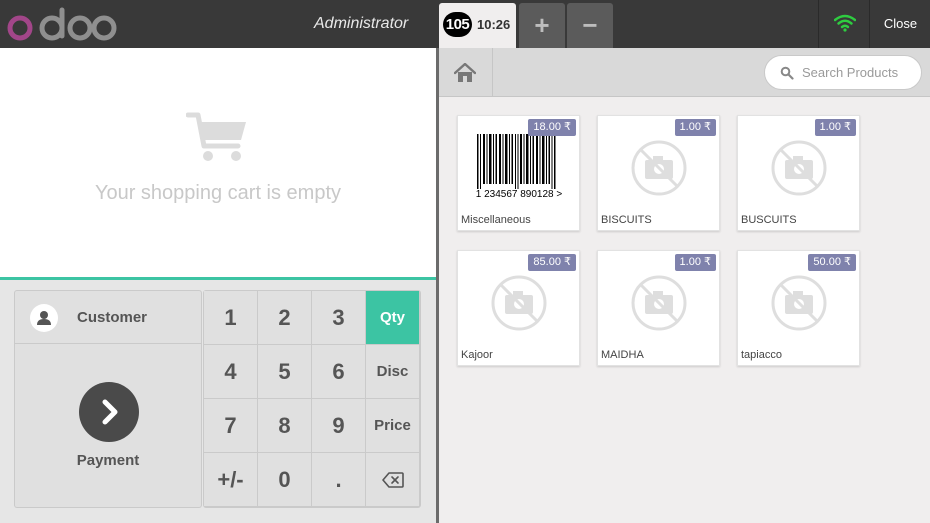 The width and height of the screenshot is (930, 523). Describe the element at coordinates (626, 220) in the screenshot. I see `product-name: BISCUITS` at that location.